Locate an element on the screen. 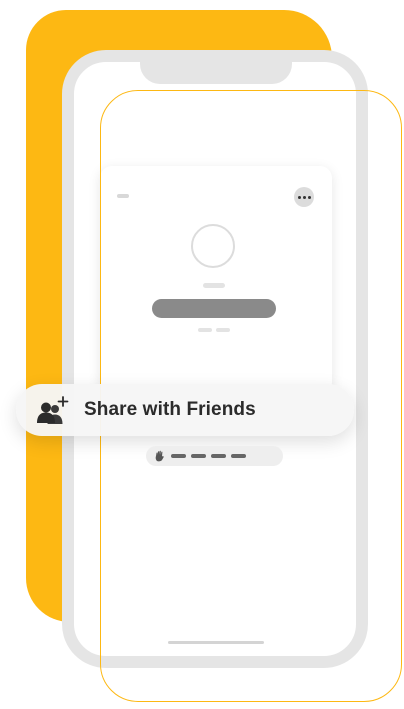  hand-stop-icon is located at coordinates (159, 456).